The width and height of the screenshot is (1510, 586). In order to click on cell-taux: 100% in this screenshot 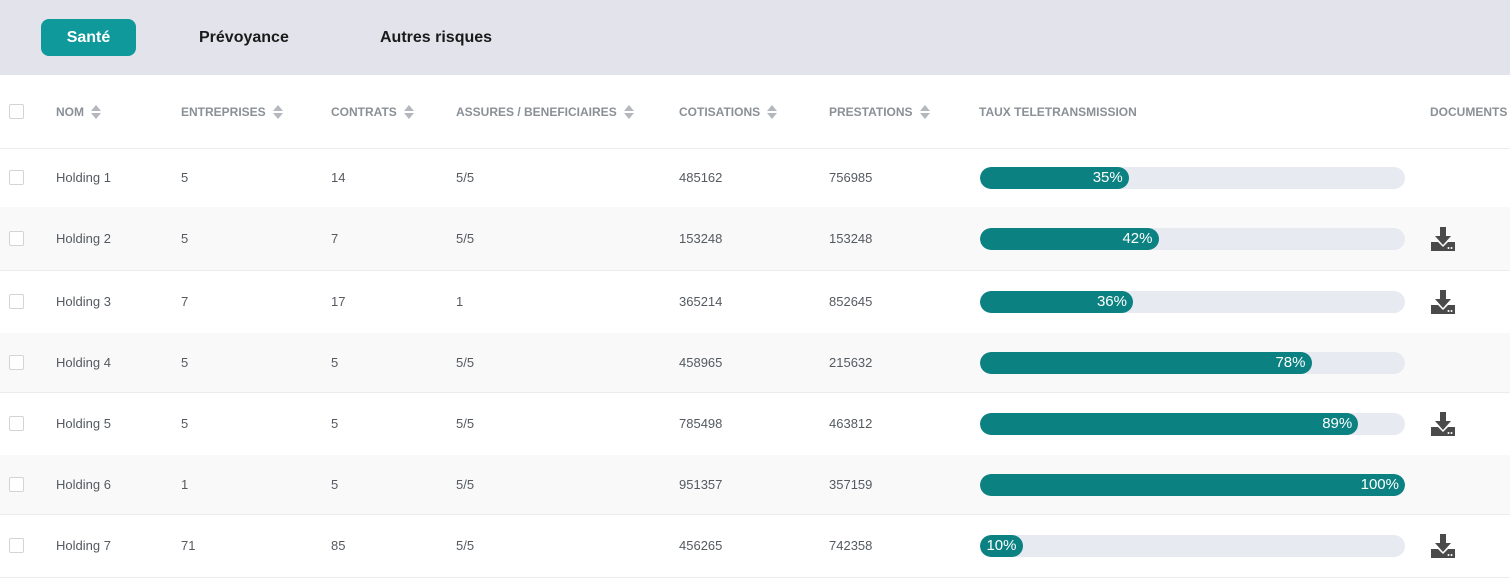, I will do `click(755, 484)`.